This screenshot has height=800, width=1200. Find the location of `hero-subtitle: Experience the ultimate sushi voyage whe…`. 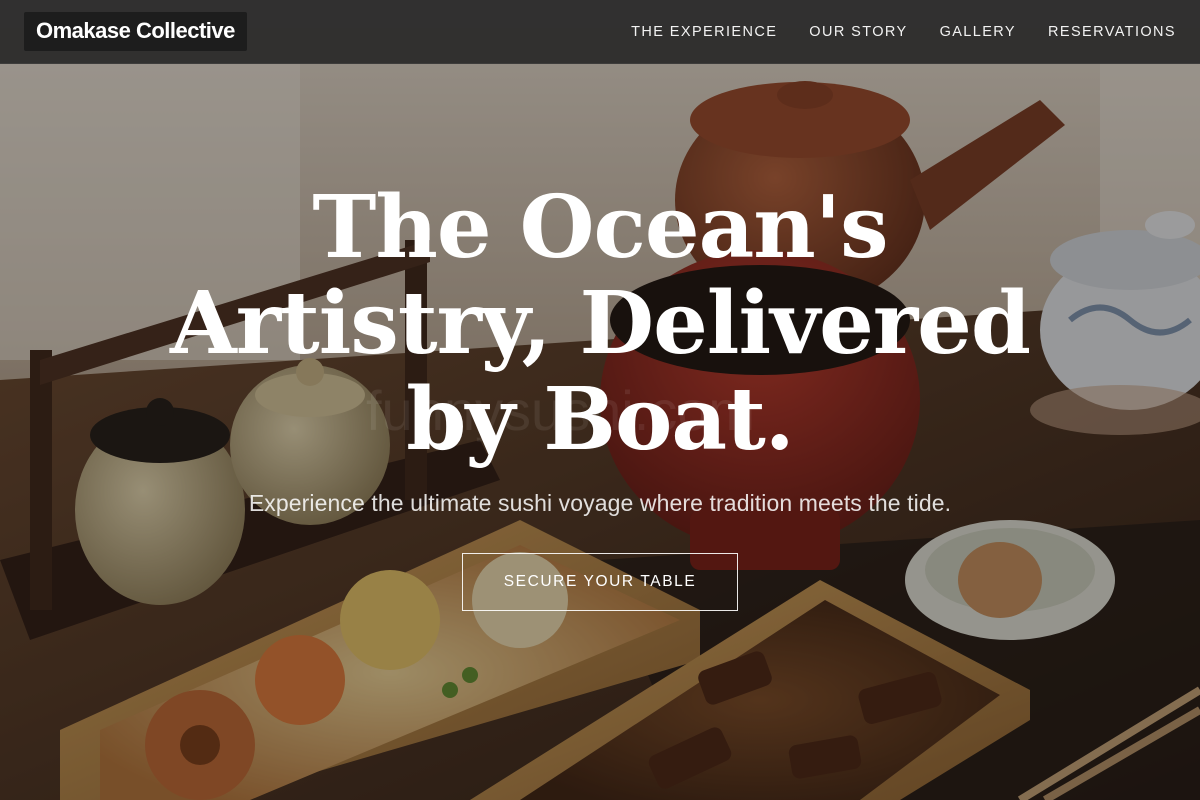

hero-subtitle: Experience the ultimate sushi voyage whe… is located at coordinates (600, 503).